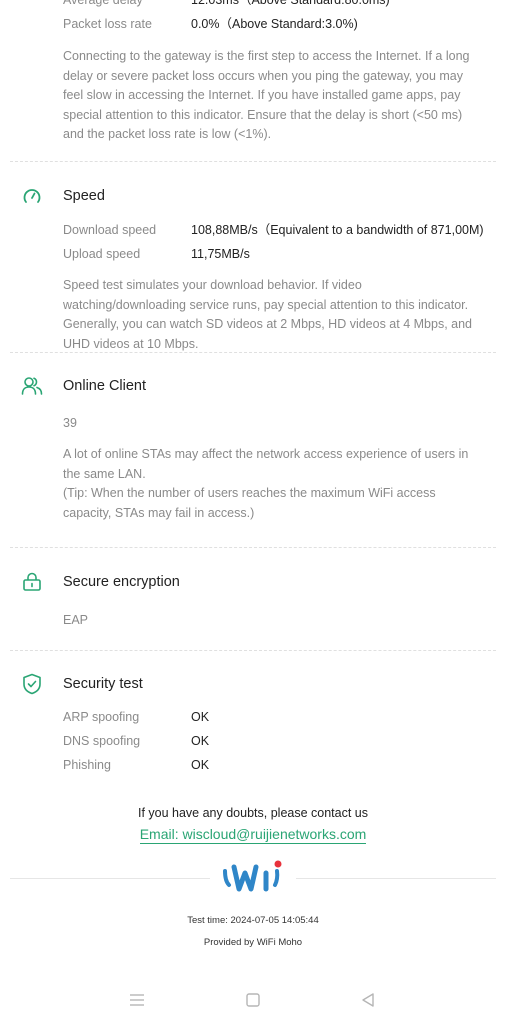  I want to click on average-delay-label: Average delay, so click(103, 3).